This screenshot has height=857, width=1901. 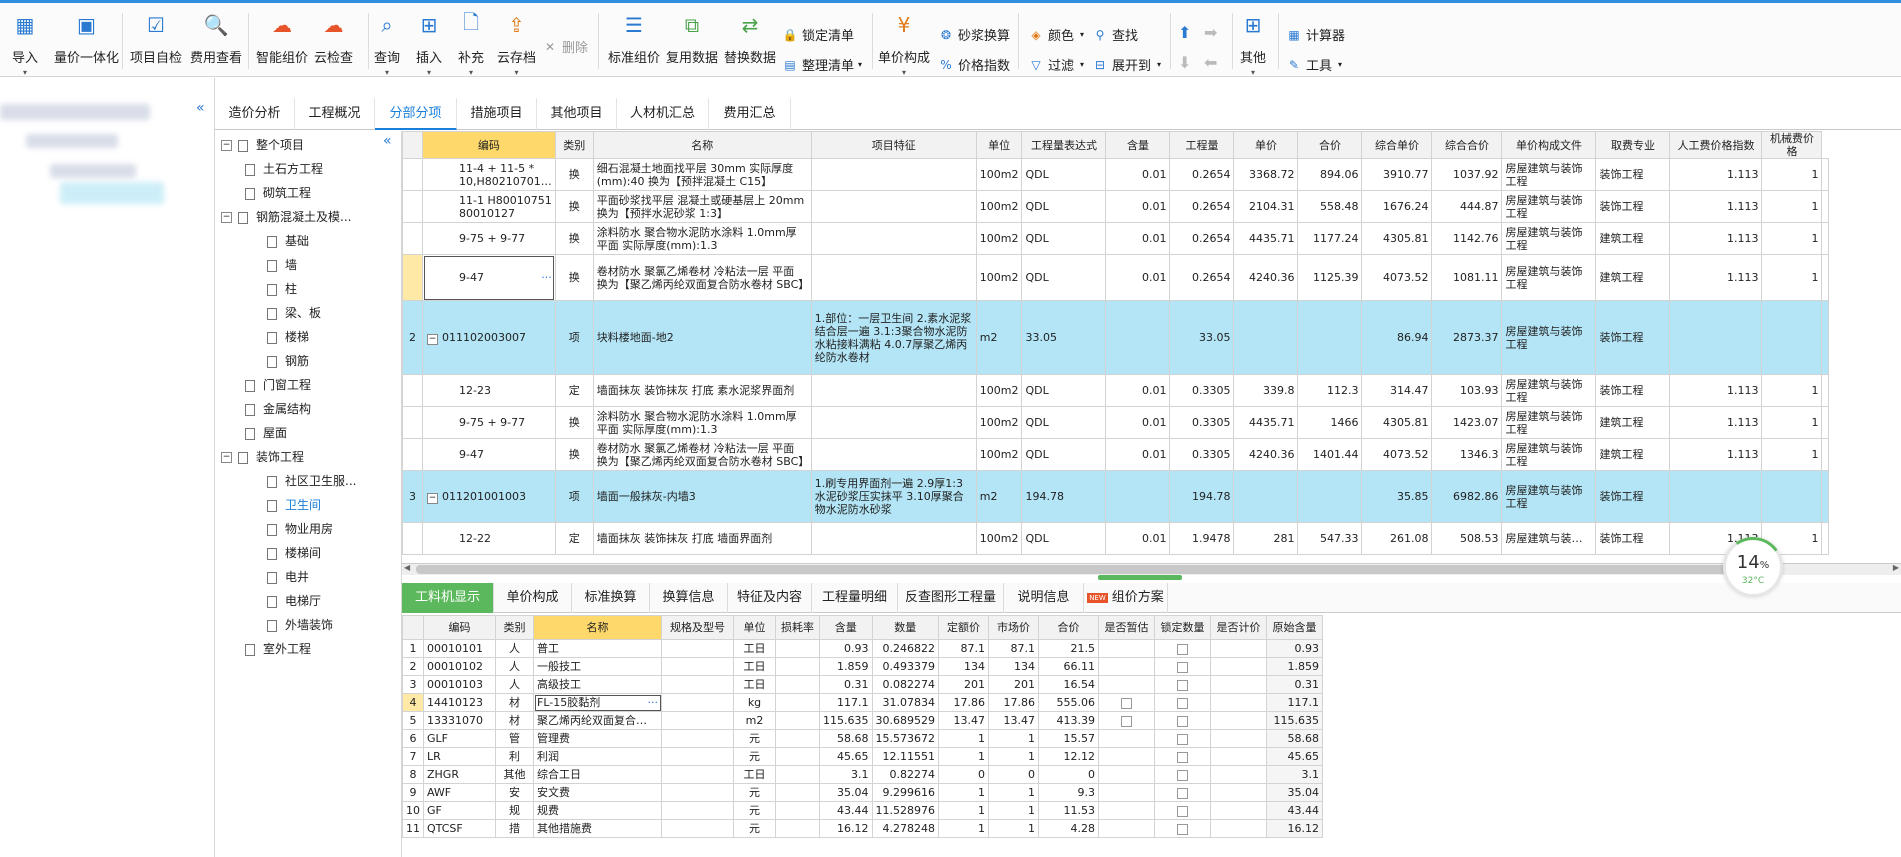 I want to click on cell-name: 墙面抹灰 装饰抹灰 打底 墙面界面剂, so click(x=702, y=538).